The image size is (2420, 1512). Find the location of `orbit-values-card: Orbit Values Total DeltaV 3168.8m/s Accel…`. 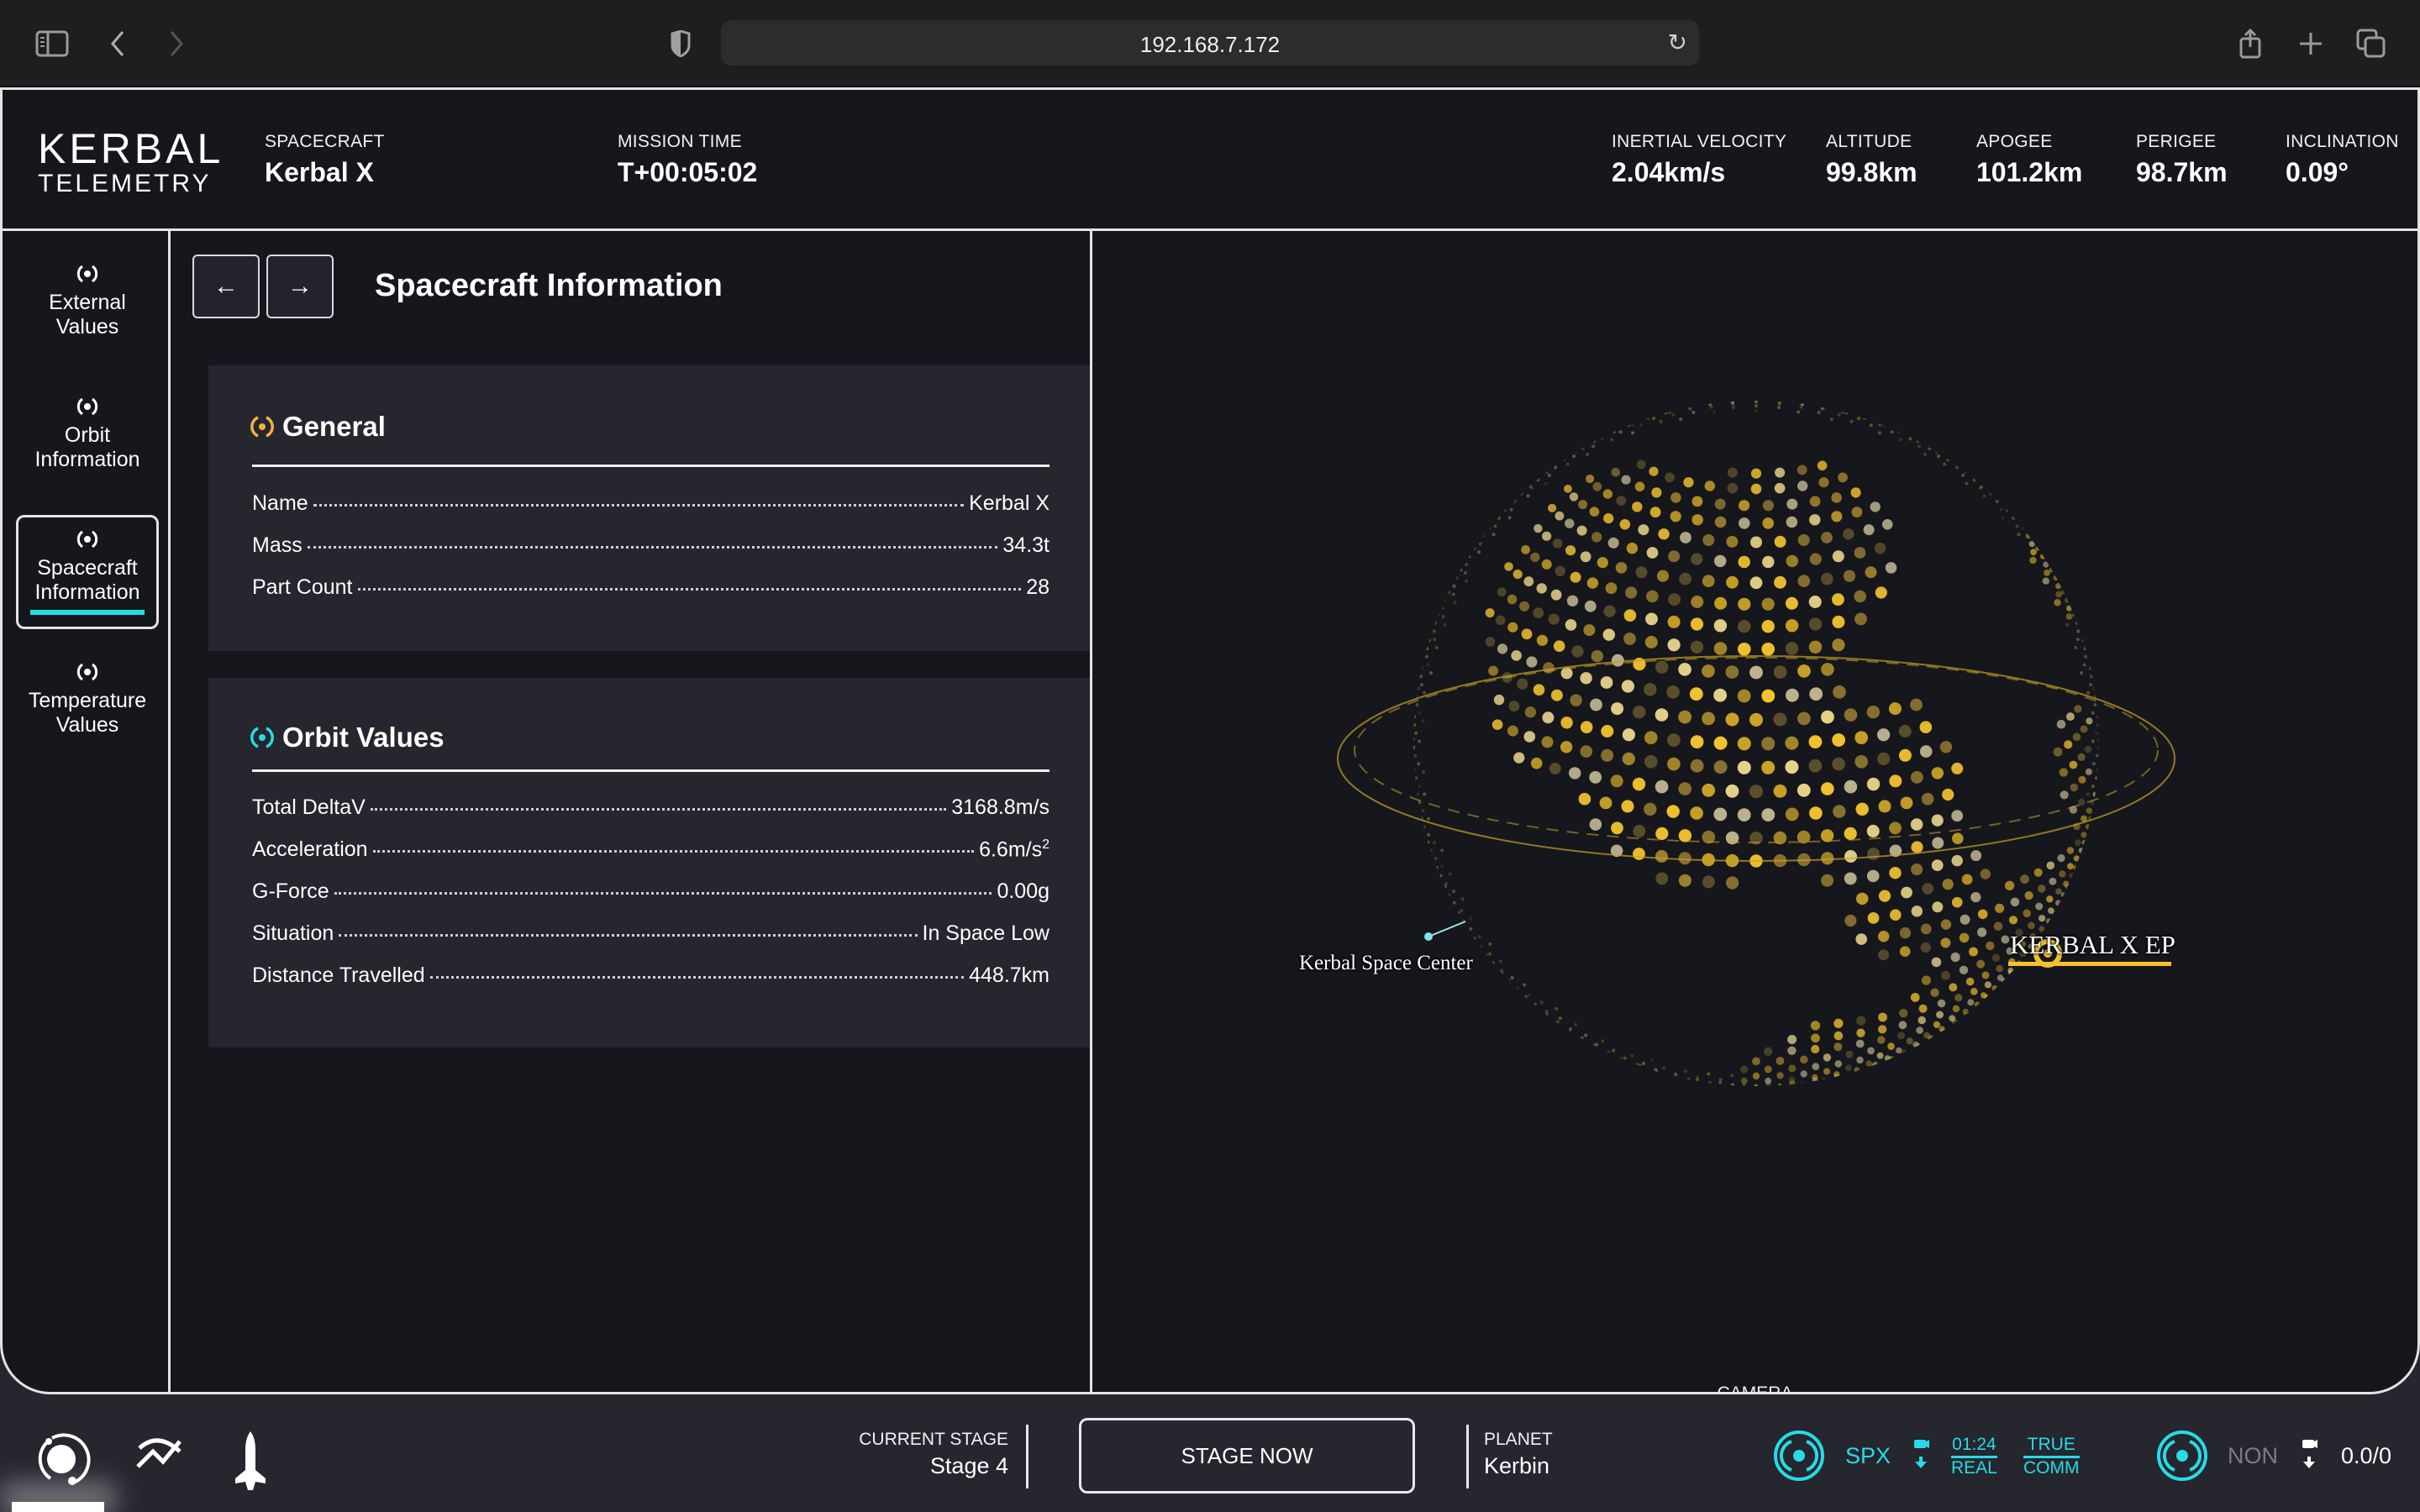

orbit-values-card: Orbit Values Total DeltaV 3168.8m/s Accel… is located at coordinates (649, 862).